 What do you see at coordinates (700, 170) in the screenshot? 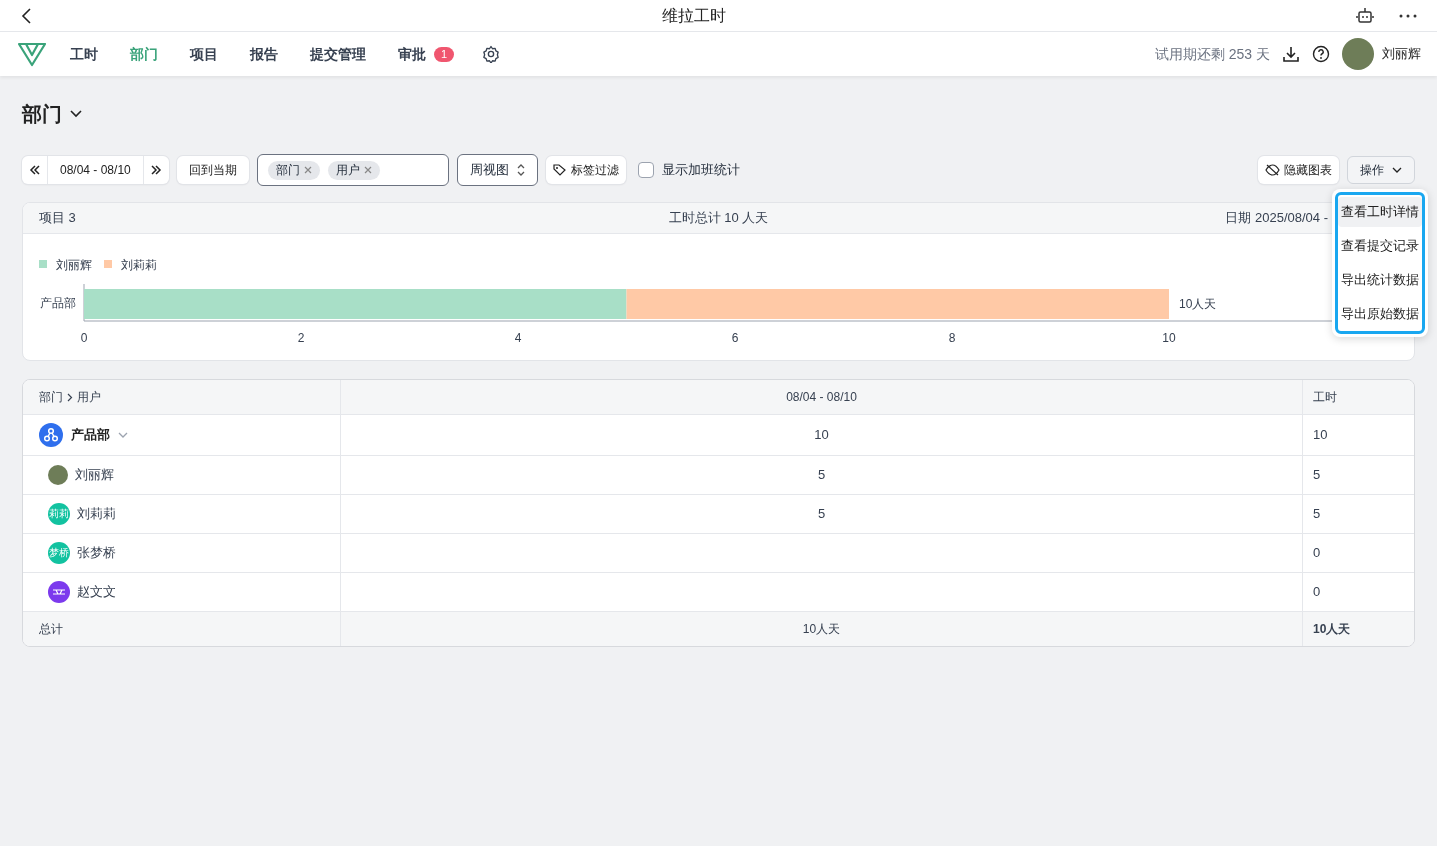
I see `checkbox-label: 显示加班统计` at bounding box center [700, 170].